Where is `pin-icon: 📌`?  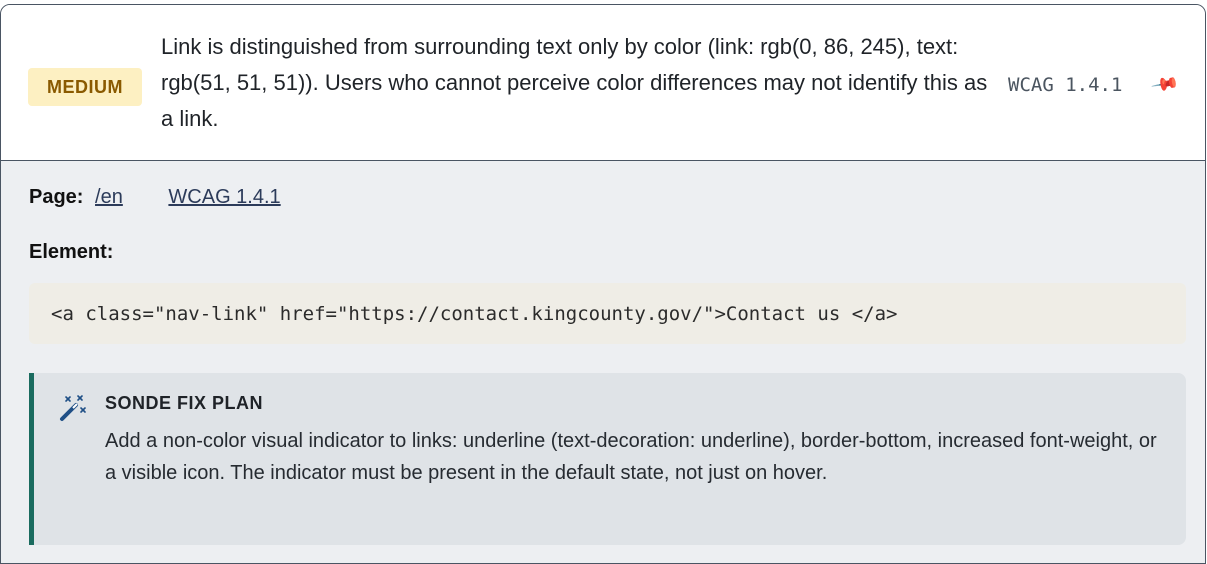
pin-icon: 📌 is located at coordinates (1165, 84).